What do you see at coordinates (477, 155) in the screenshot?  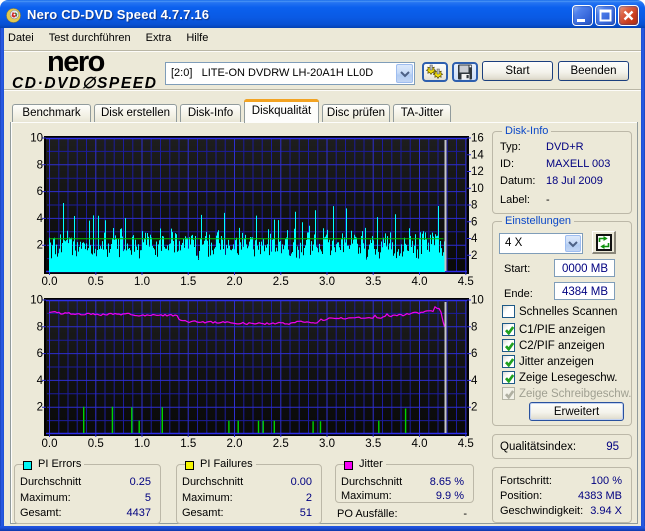 I see `svg-text: 14` at bounding box center [477, 155].